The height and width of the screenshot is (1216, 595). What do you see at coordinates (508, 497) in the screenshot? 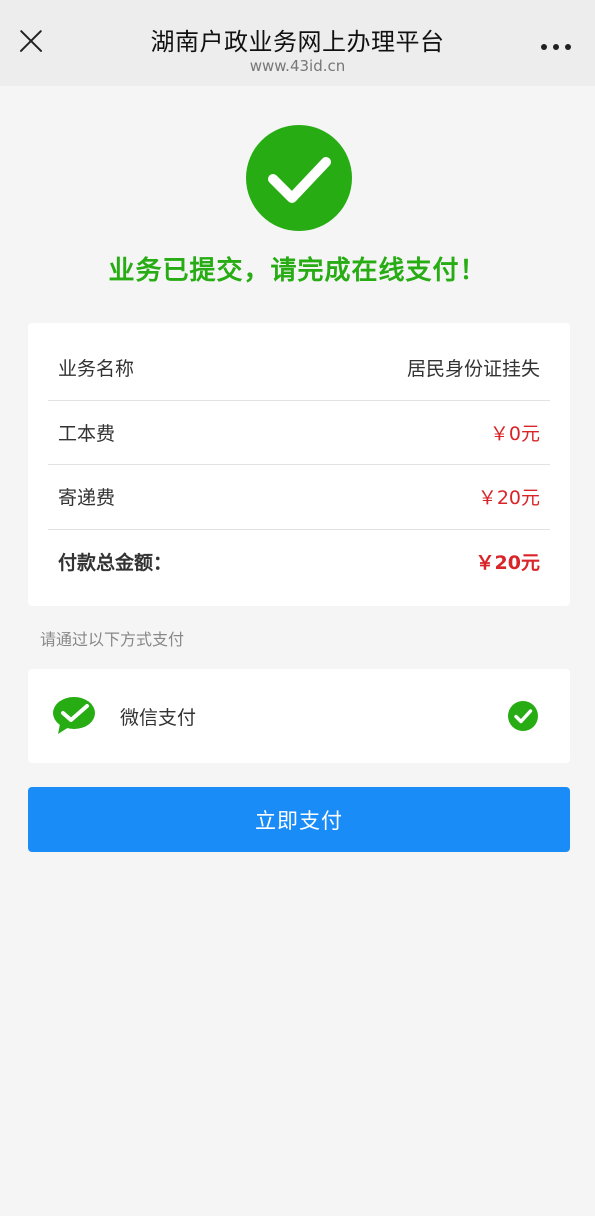
I see `fee-value: ￥20元` at bounding box center [508, 497].